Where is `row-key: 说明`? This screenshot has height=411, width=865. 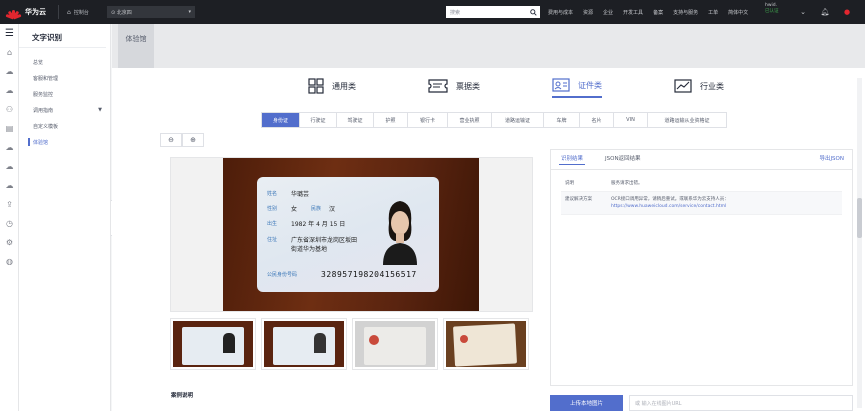 row-key: 说明 is located at coordinates (569, 183).